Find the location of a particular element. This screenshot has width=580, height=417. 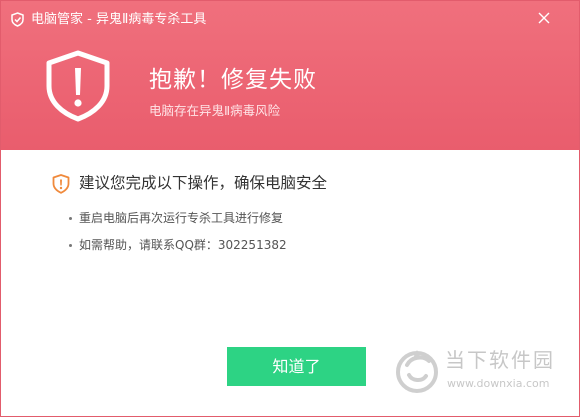

result-headline: 抱歉！修复失败 is located at coordinates (233, 80).